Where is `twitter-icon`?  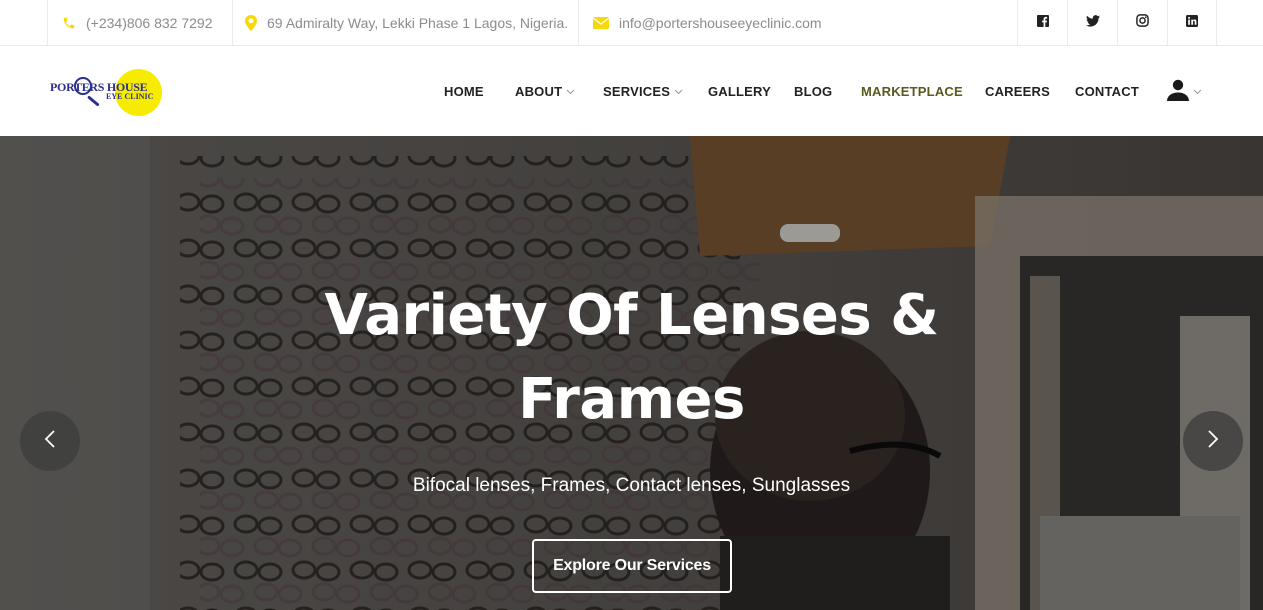 twitter-icon is located at coordinates (1092, 23).